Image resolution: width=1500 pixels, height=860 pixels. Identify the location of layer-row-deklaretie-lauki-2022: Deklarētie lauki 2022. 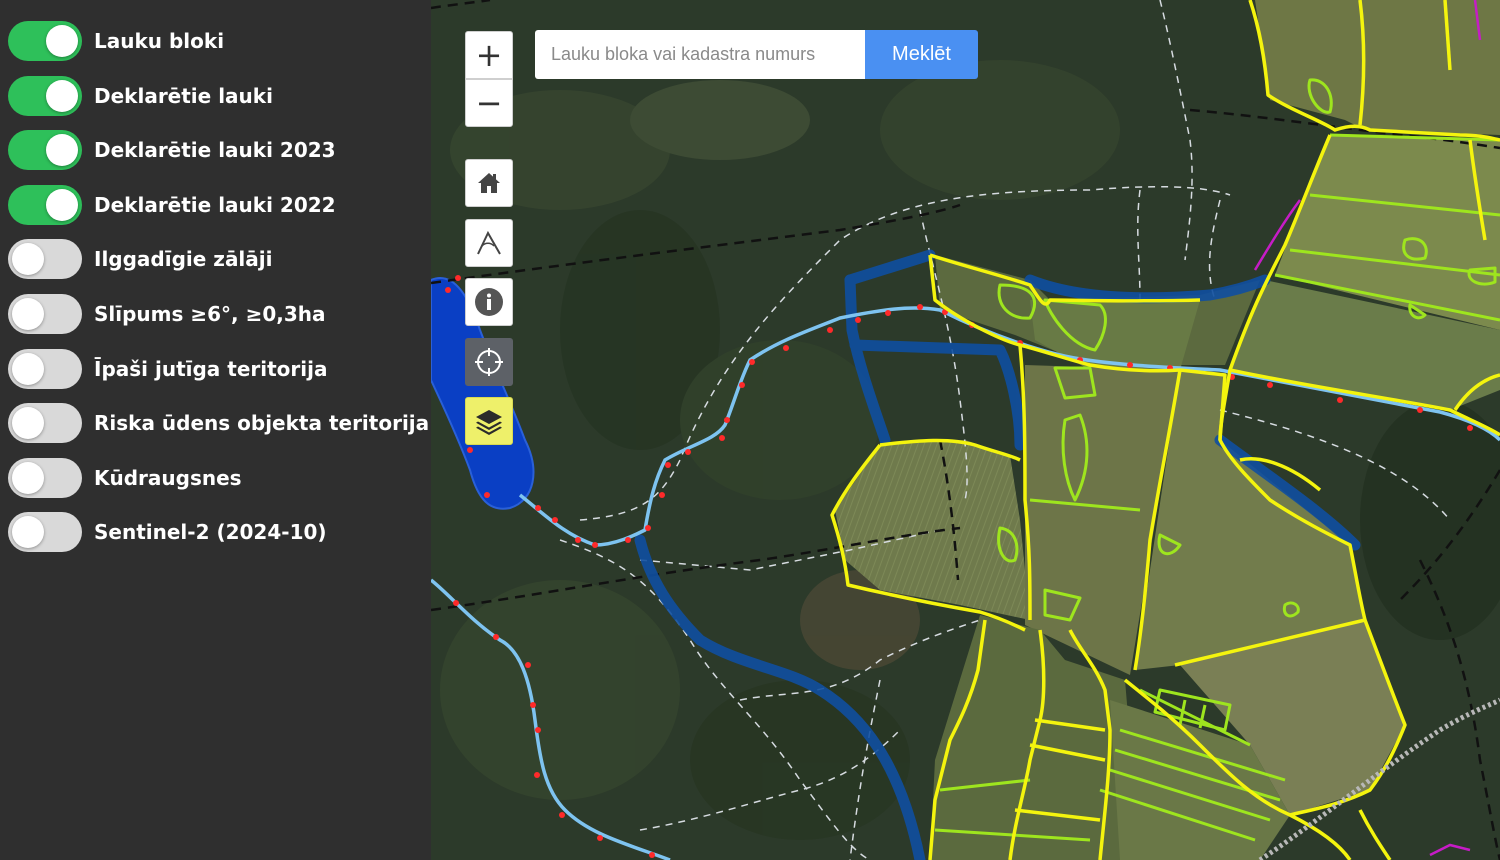
(172, 205).